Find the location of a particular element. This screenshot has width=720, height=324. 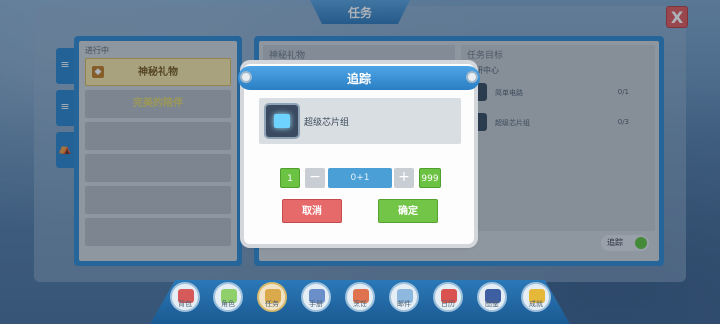

chip-glow-icon is located at coordinates (282, 121).